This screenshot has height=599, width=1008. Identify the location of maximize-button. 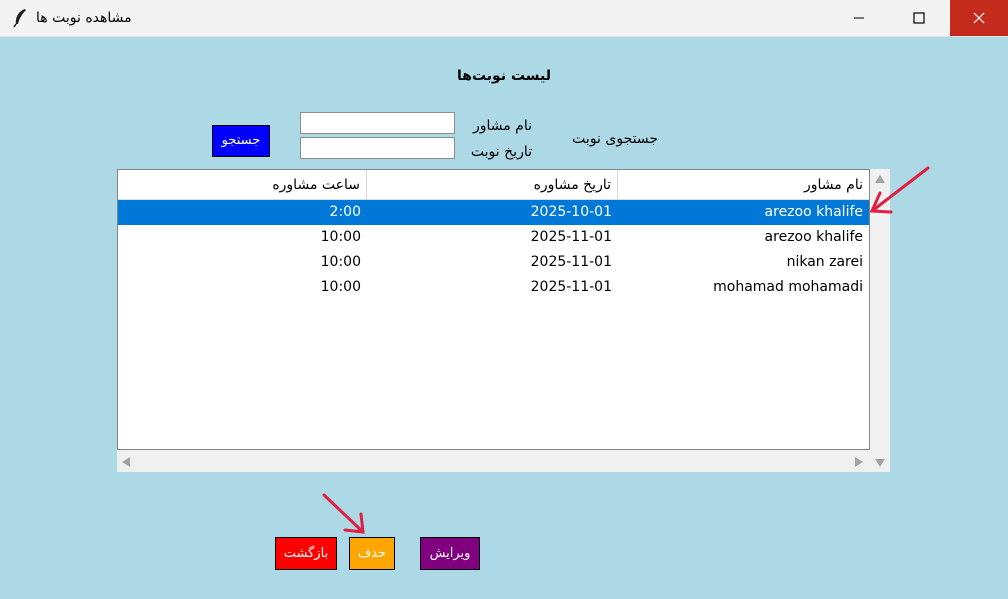
(919, 18).